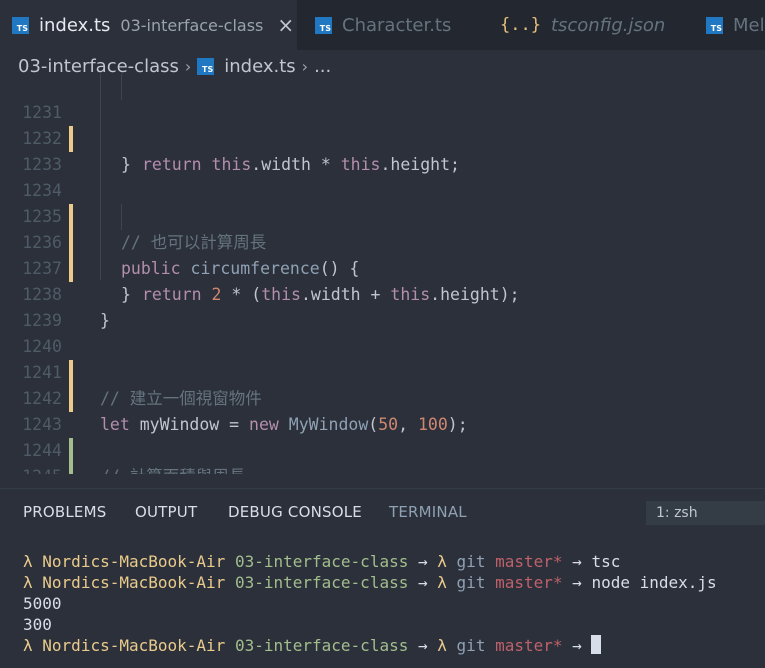 Image resolution: width=765 pixels, height=668 pixels. I want to click on tab-label: Mel, so click(749, 25).